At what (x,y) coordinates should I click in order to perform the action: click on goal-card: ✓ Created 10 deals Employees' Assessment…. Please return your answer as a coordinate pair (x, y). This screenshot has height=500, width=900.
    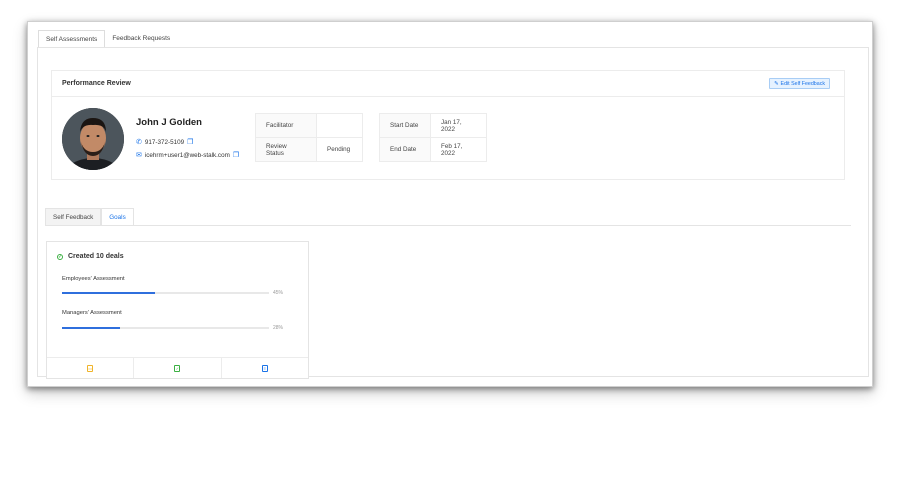
    Looking at the image, I should click on (177, 310).